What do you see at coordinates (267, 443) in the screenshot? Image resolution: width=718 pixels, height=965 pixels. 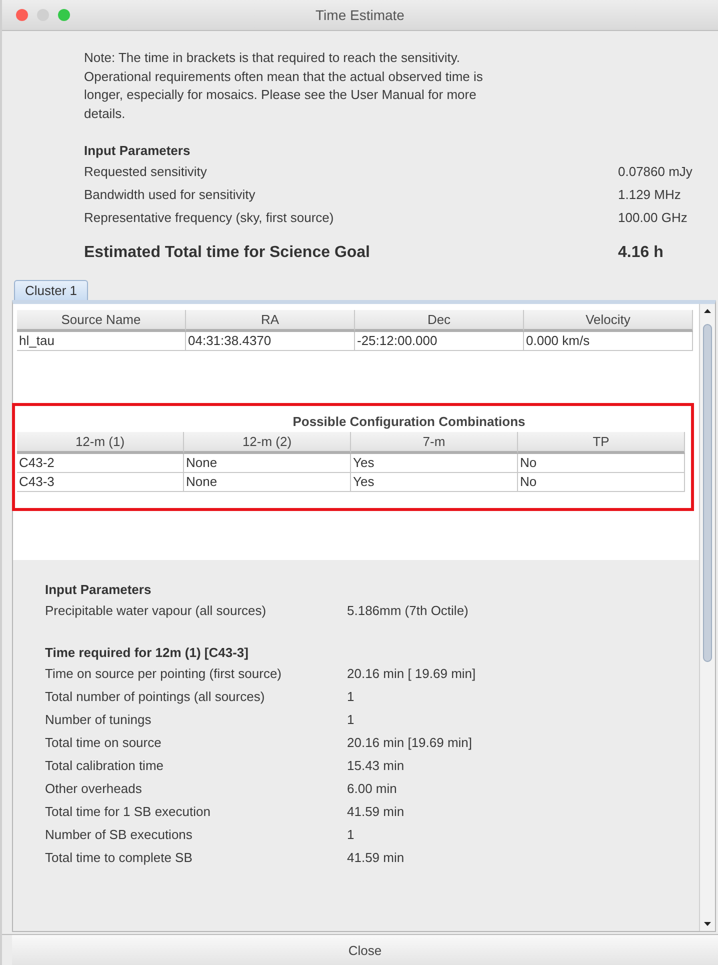 I see `column-header: 12-m (2)` at bounding box center [267, 443].